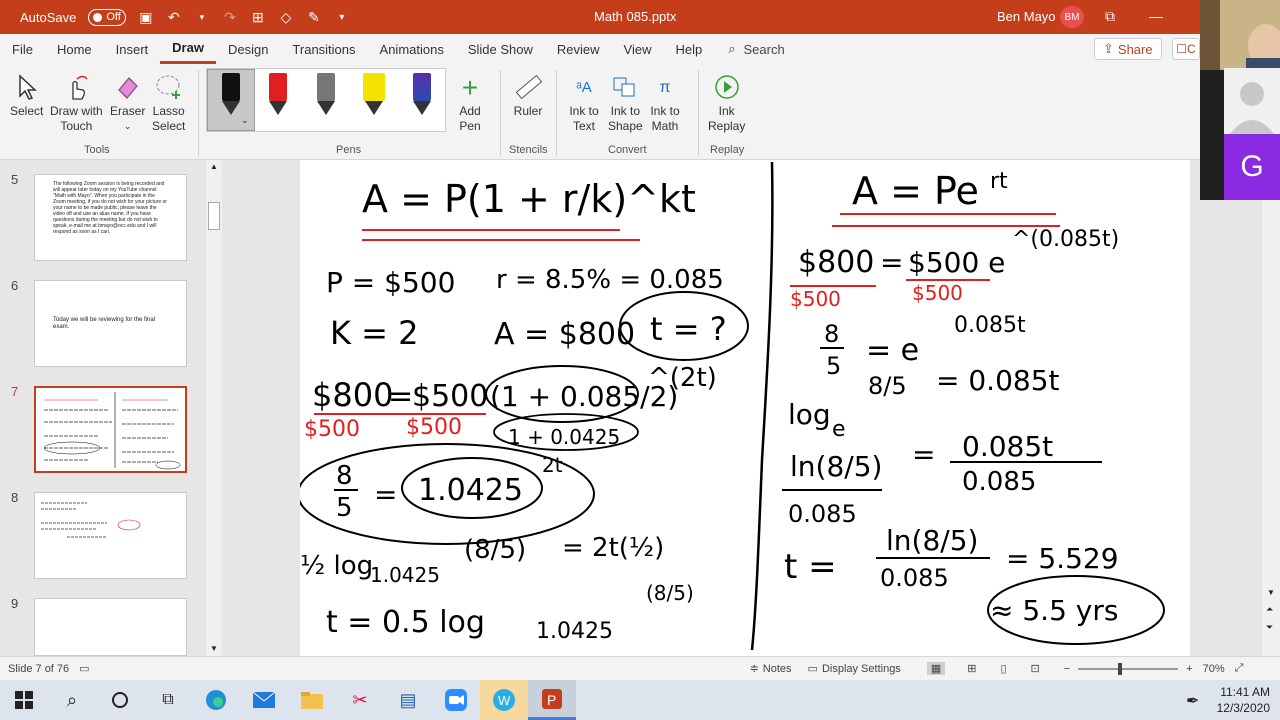  Describe the element at coordinates (1186, 49) in the screenshot. I see `comments-button: ☐ C` at that location.